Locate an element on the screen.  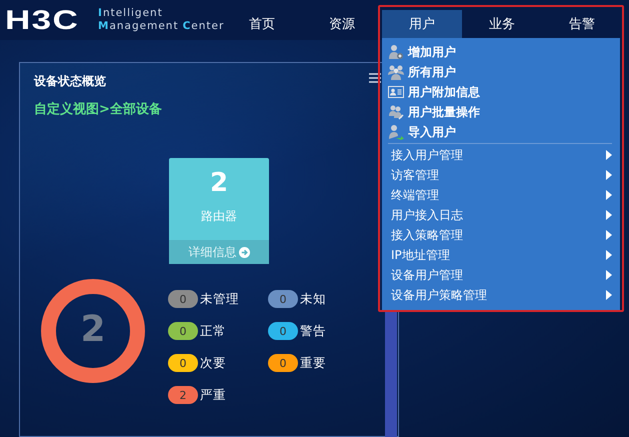
total-count: 2 is located at coordinates (93, 330).